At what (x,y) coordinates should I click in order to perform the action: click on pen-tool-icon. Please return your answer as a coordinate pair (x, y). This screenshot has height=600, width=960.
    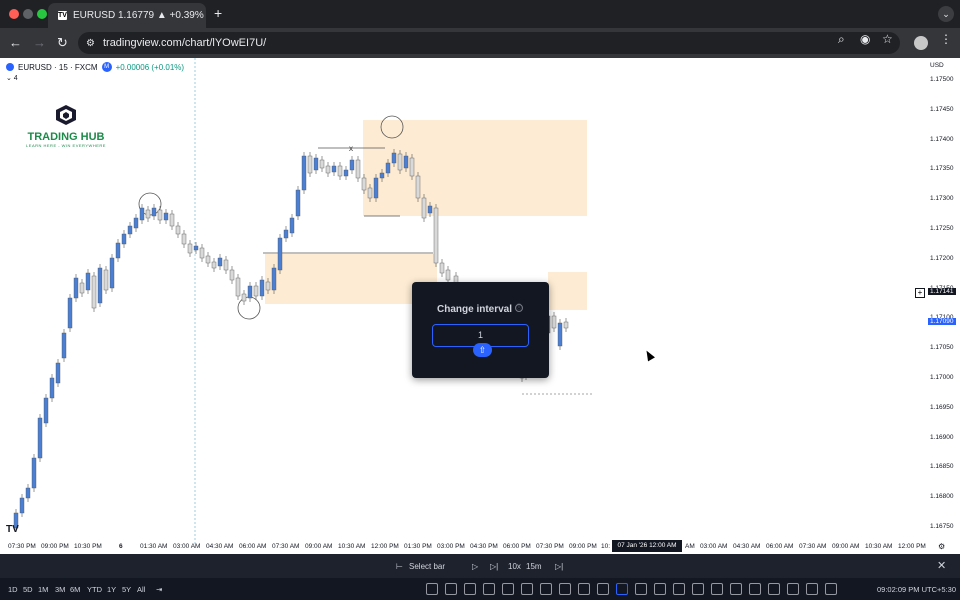
    Looking at the image, I should click on (774, 589).